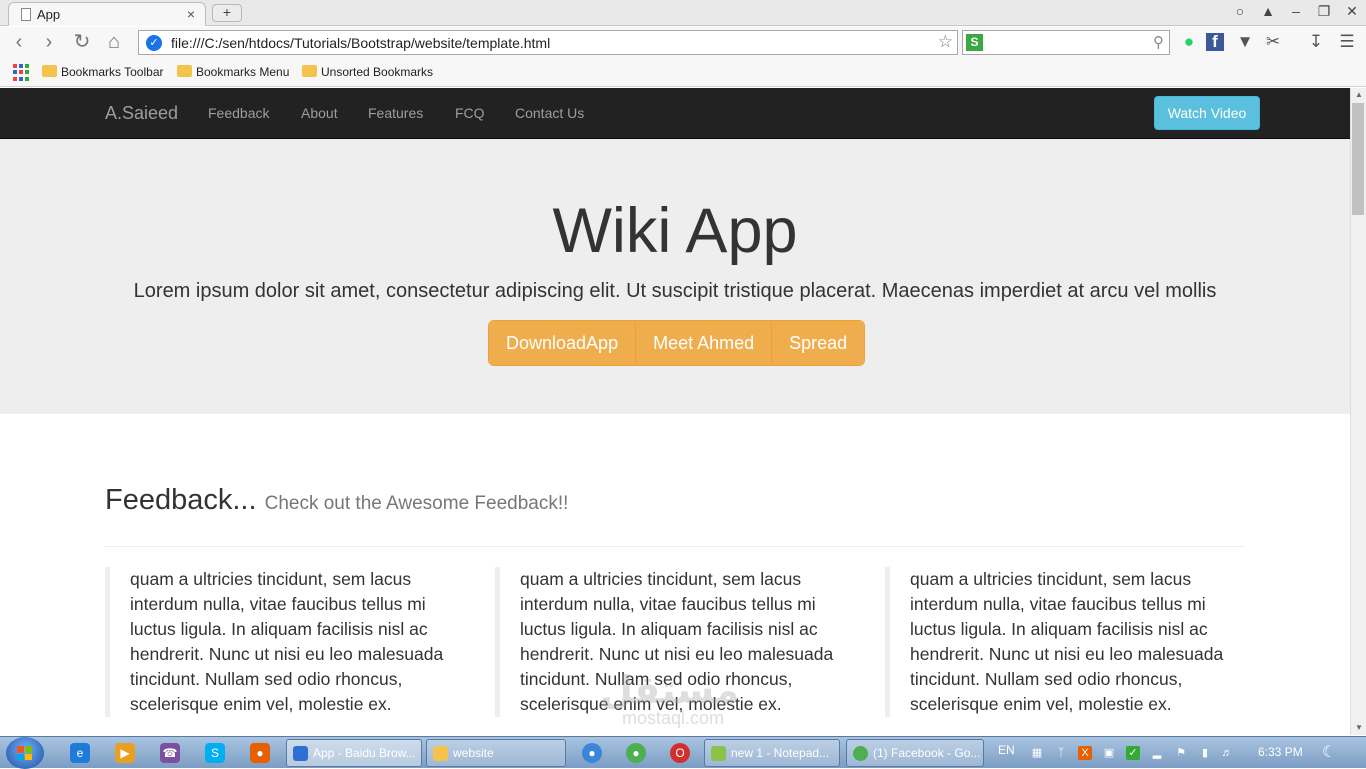 The image size is (1366, 769). Describe the element at coordinates (1240, 11) in the screenshot. I see `chat-icon: ○` at that location.